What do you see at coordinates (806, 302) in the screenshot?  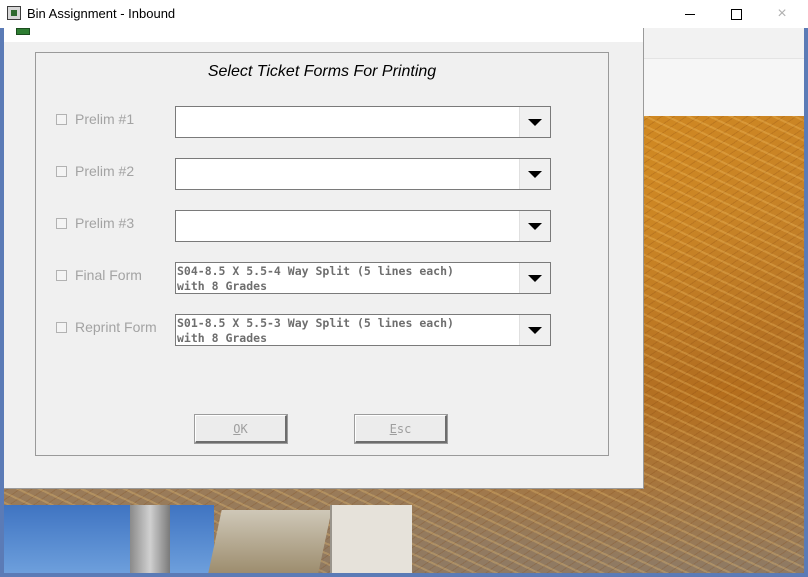 I see `window-border-right` at bounding box center [806, 302].